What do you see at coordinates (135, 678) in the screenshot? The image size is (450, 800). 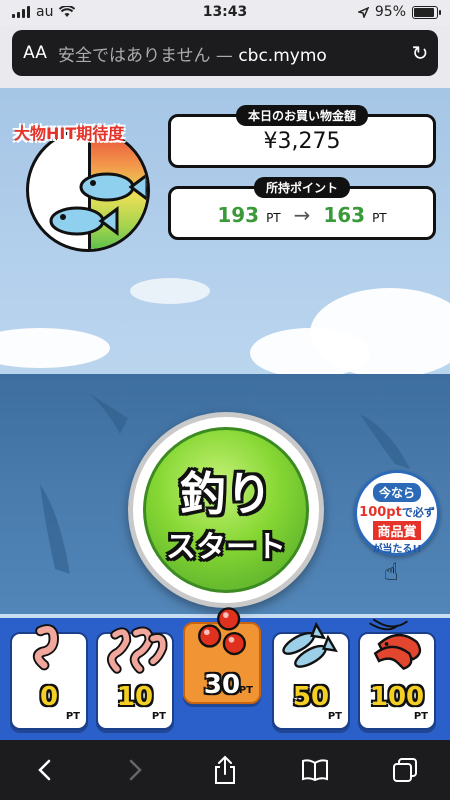 I see `bait-option-10: 10 PT` at bounding box center [135, 678].